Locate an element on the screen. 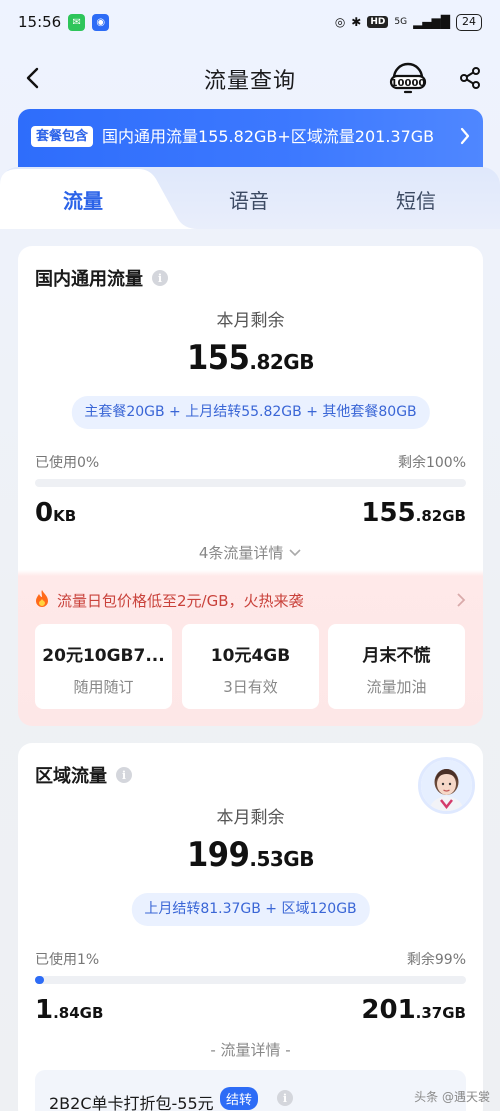  wechat-icon: ✉ is located at coordinates (77, 22).